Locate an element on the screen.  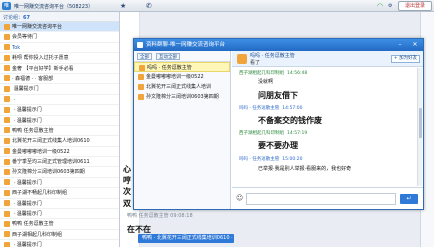
background-chat-char: 双 is located at coordinates (127, 203).